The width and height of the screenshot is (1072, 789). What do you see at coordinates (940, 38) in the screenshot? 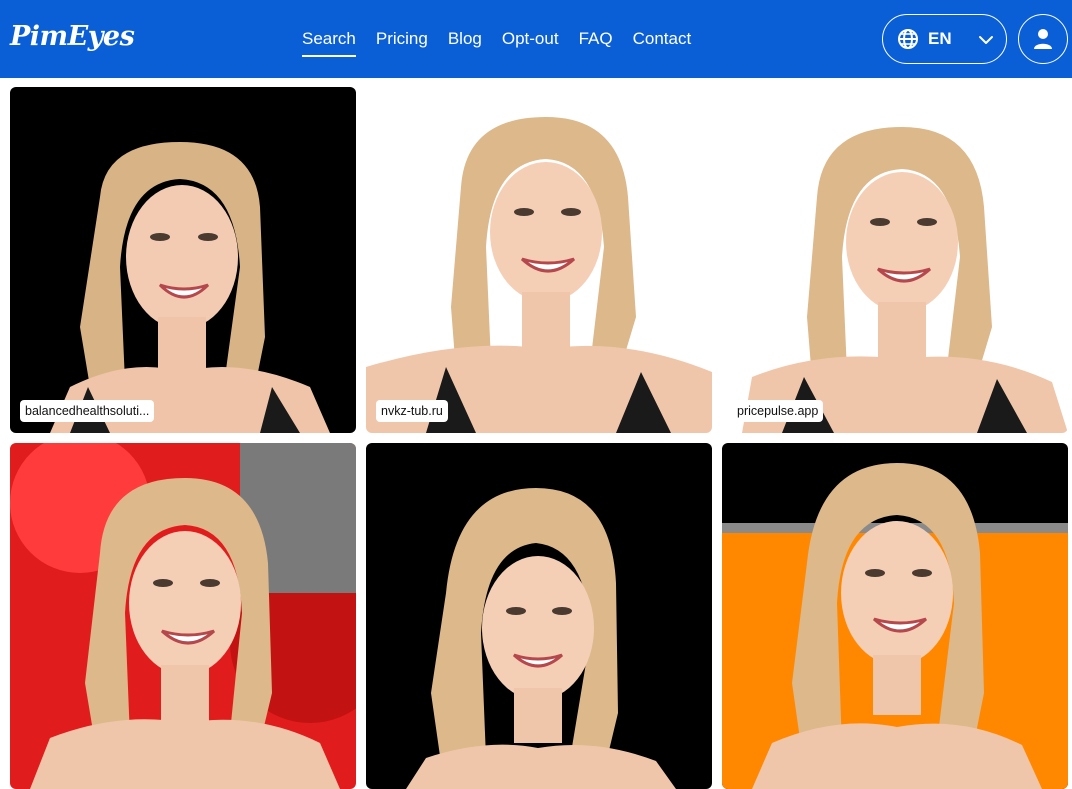
I see `language-label: EN` at bounding box center [940, 38].